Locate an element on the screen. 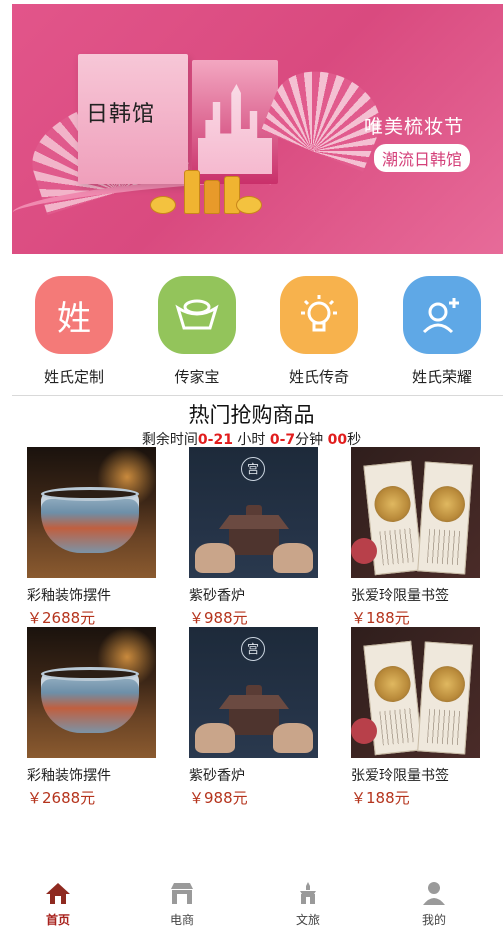  category-surname-legend: 姓氏传奇 is located at coordinates (319, 327).